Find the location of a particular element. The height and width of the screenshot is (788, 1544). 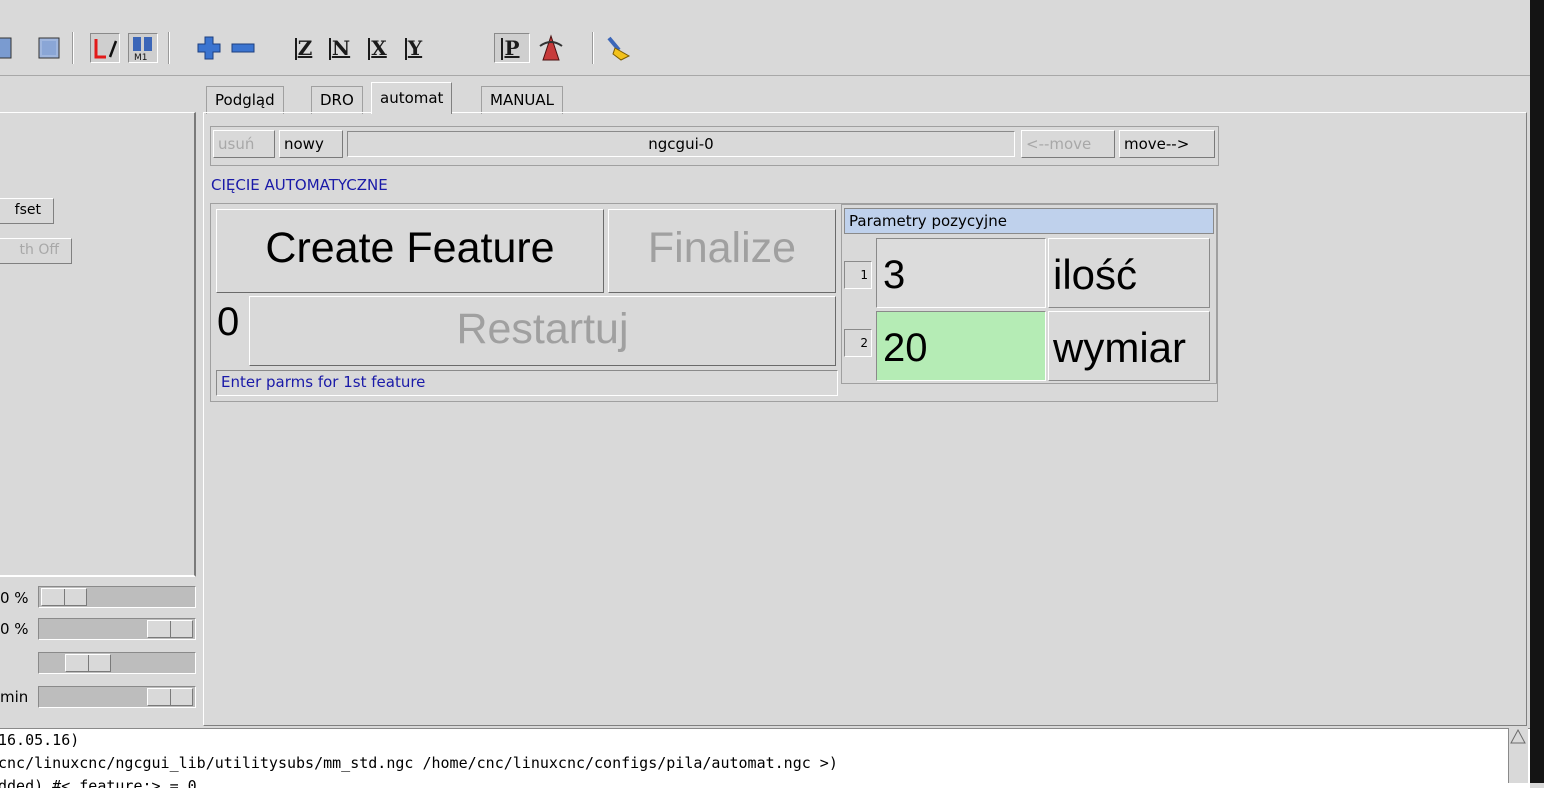

finalize-button: Finalize is located at coordinates (722, 251).